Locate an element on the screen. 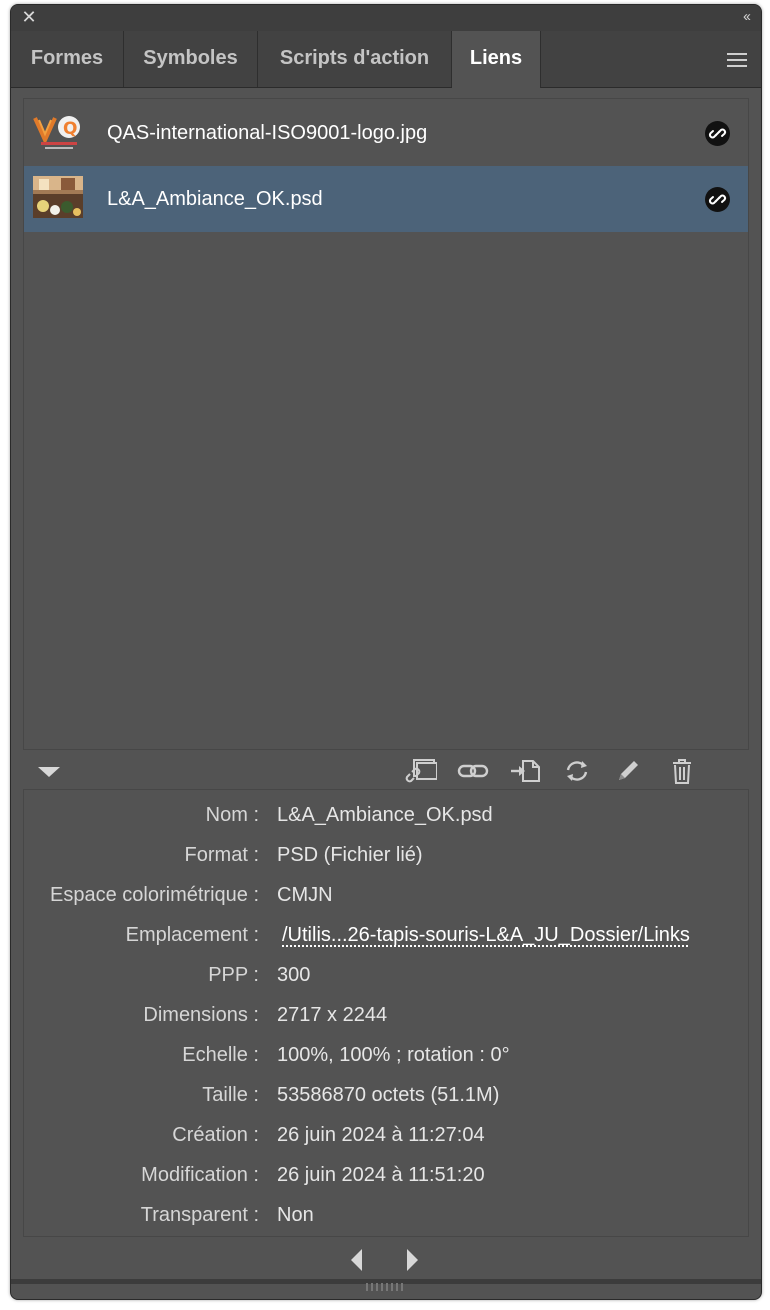  panel-titlebar: ✕ ‹‹ is located at coordinates (386, 18).